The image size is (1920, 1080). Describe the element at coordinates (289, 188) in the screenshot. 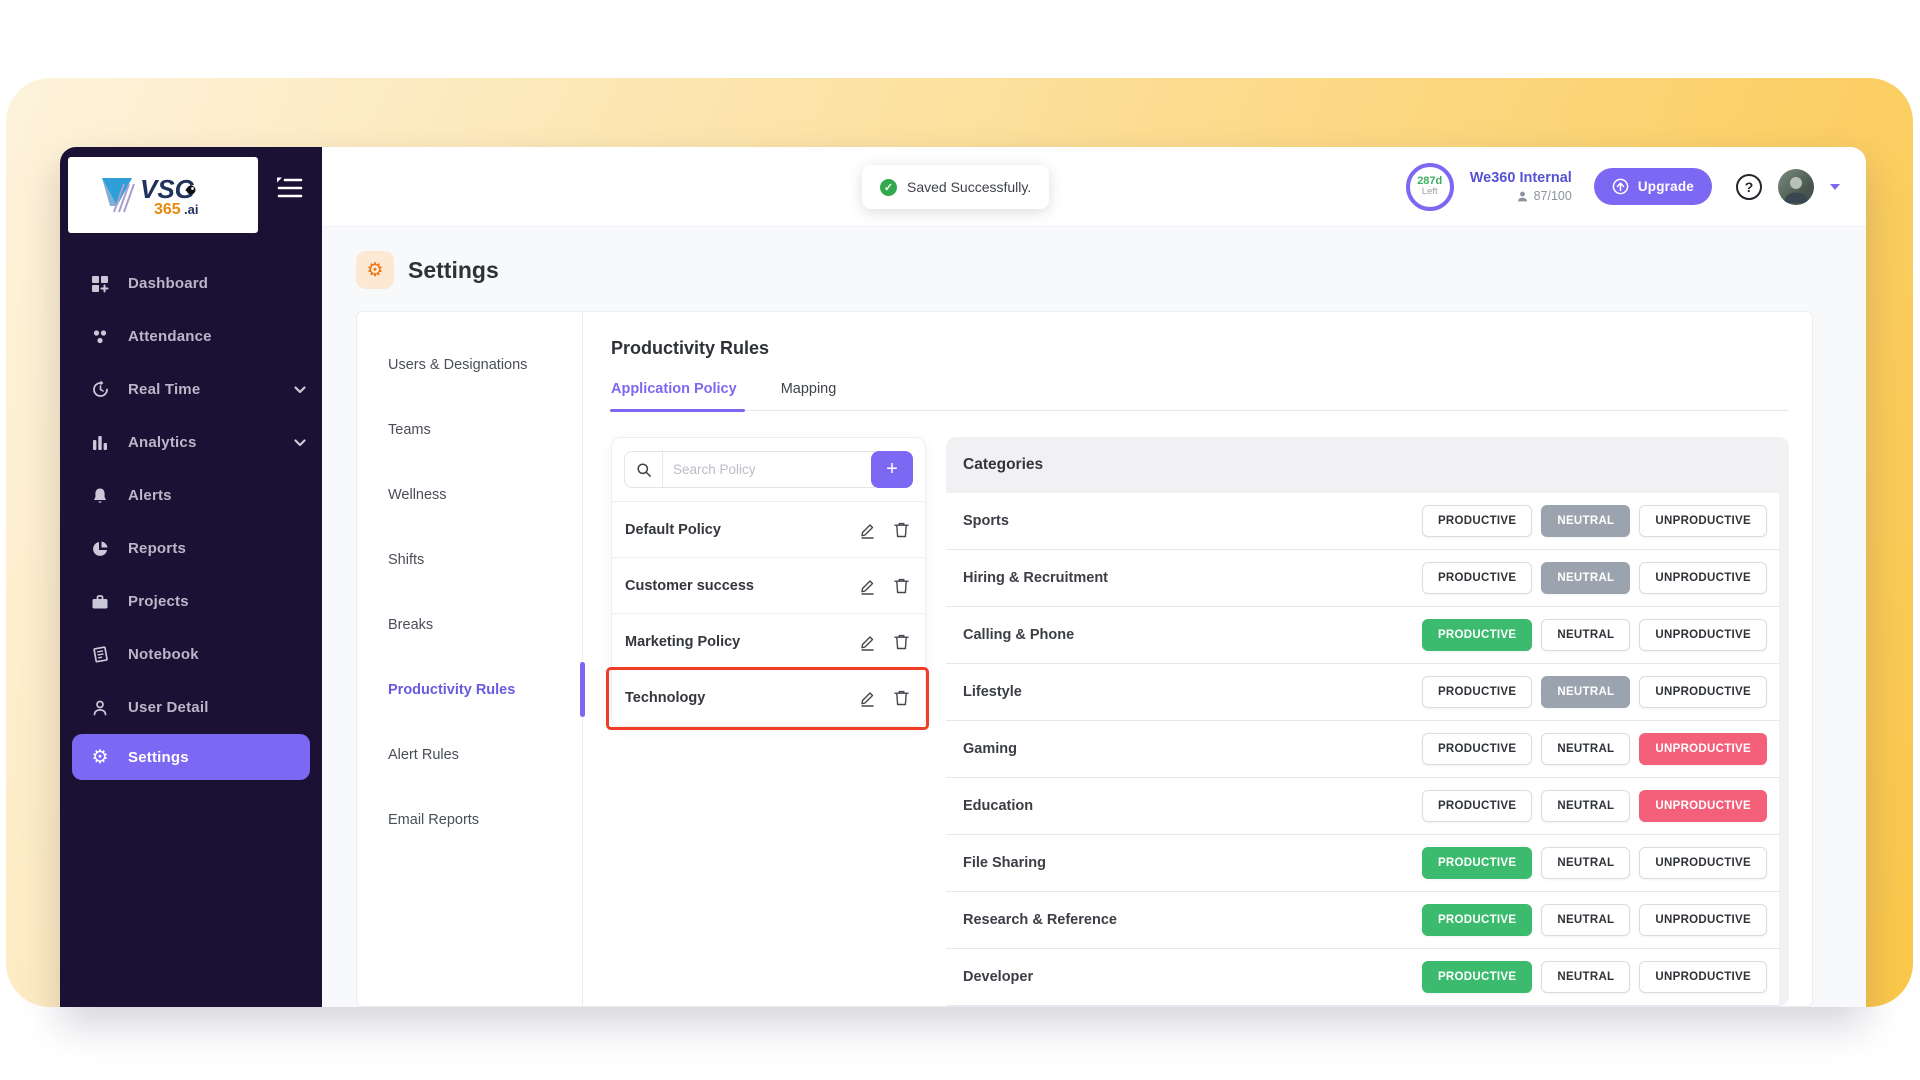

I see `sidebar-collapse-icon` at that location.